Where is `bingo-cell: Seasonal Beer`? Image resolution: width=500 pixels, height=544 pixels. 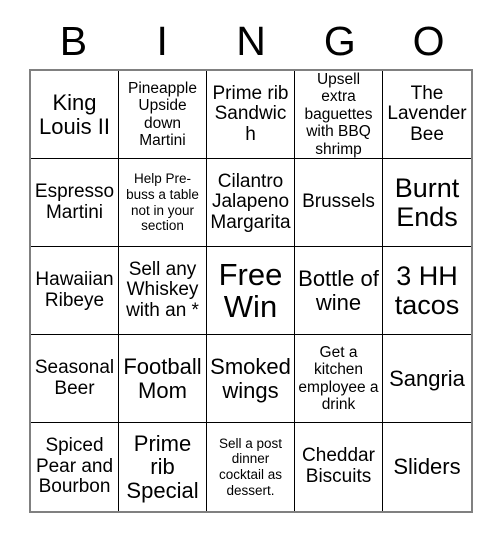
bingo-cell: Seasonal Beer is located at coordinates (75, 379).